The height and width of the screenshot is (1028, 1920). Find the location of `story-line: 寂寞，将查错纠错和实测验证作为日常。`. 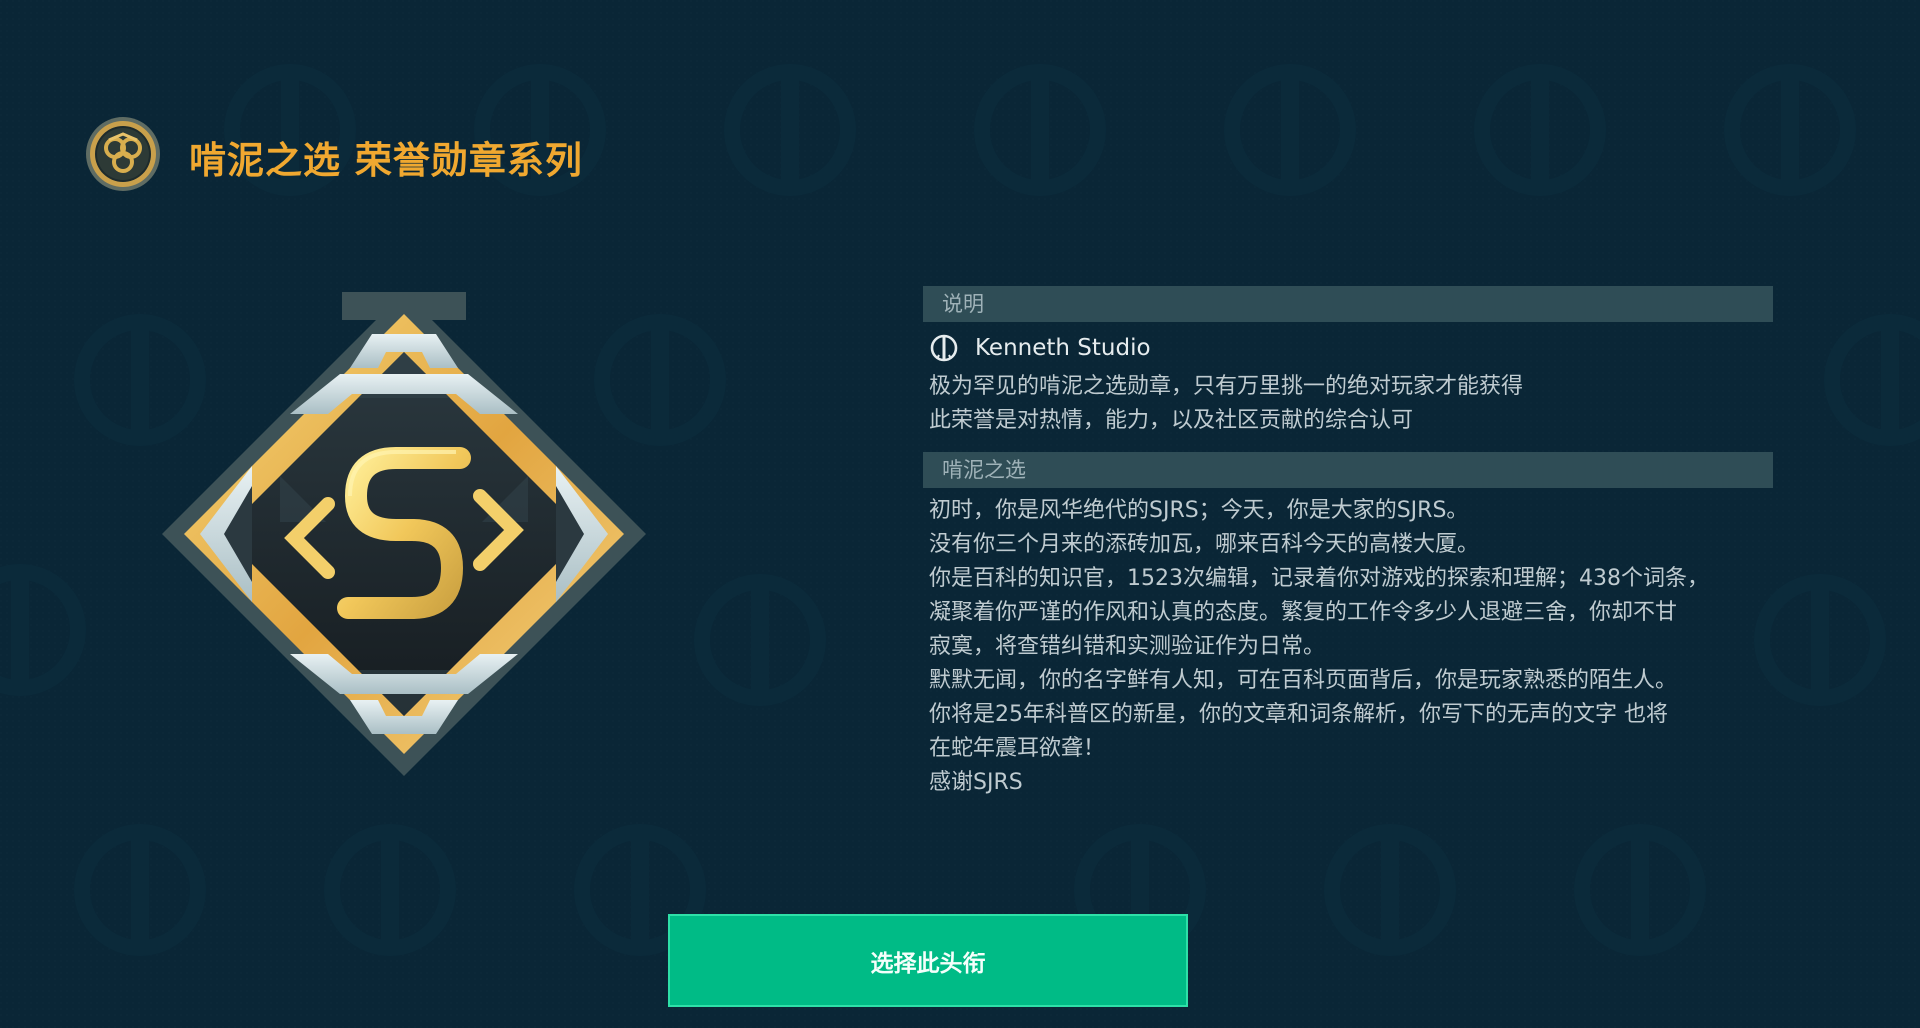

story-line: 寂寞，将查错纠错和实测验证作为日常。 is located at coordinates (1127, 646).